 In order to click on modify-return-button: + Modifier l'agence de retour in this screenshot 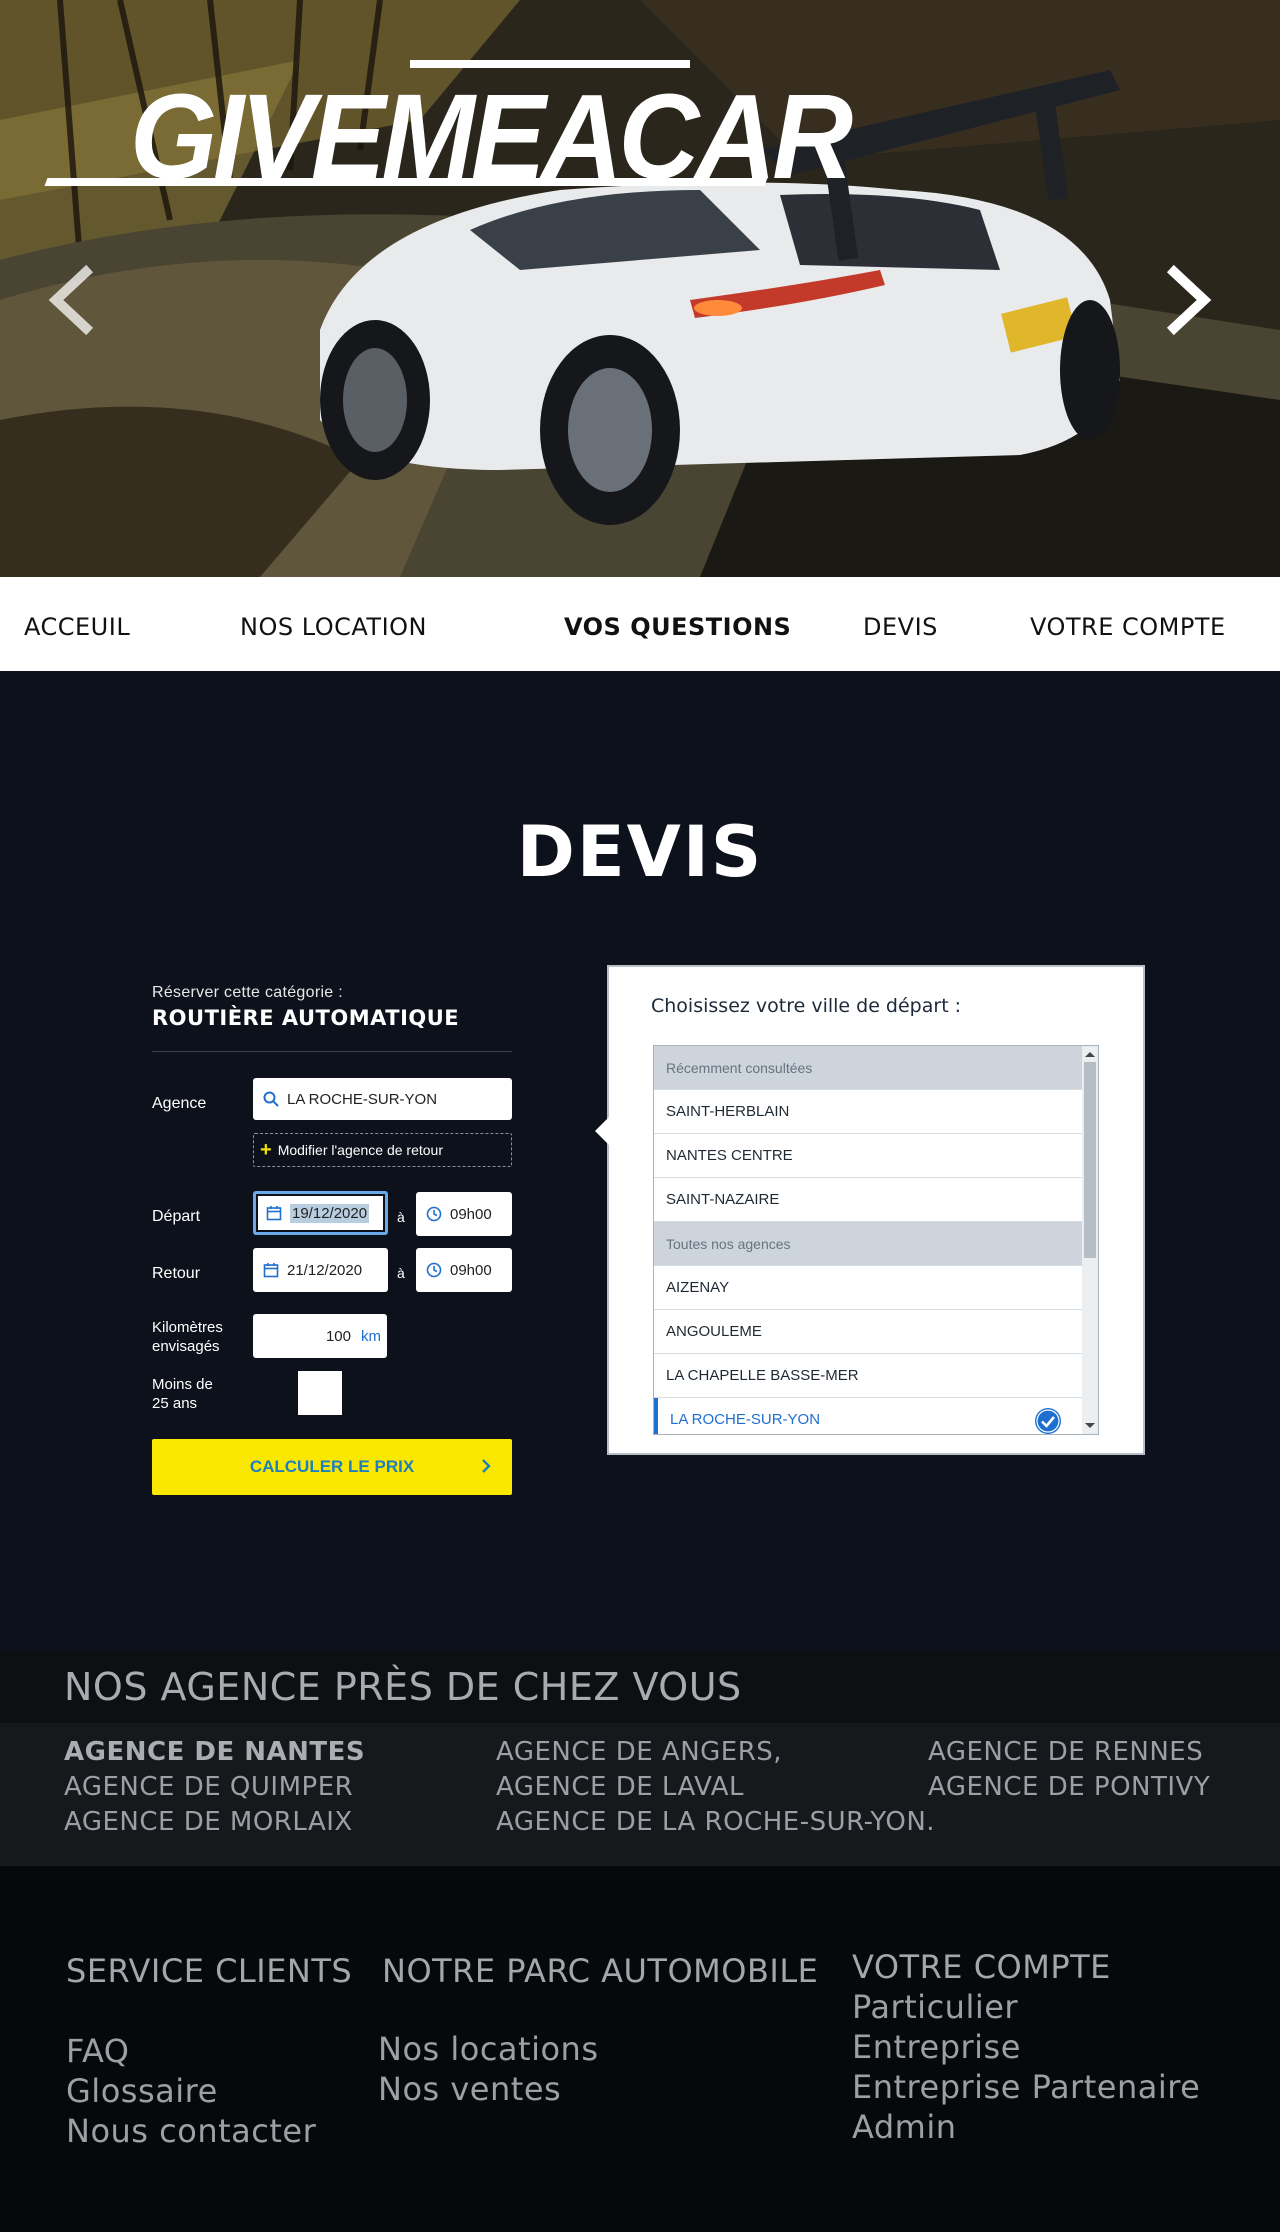, I will do `click(382, 1150)`.